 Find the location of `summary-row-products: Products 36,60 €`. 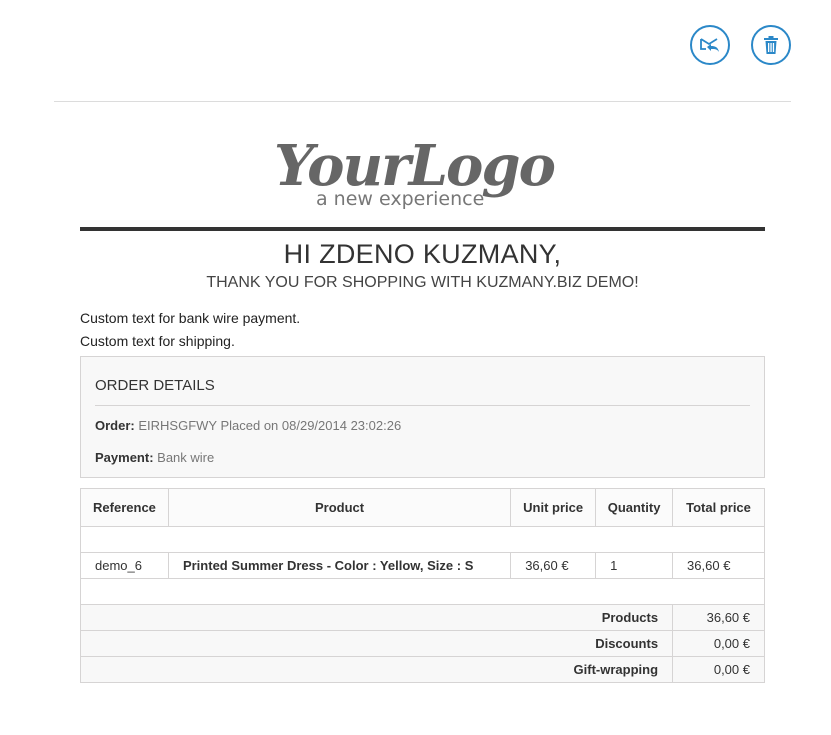

summary-row-products: Products 36,60 € is located at coordinates (422, 617).